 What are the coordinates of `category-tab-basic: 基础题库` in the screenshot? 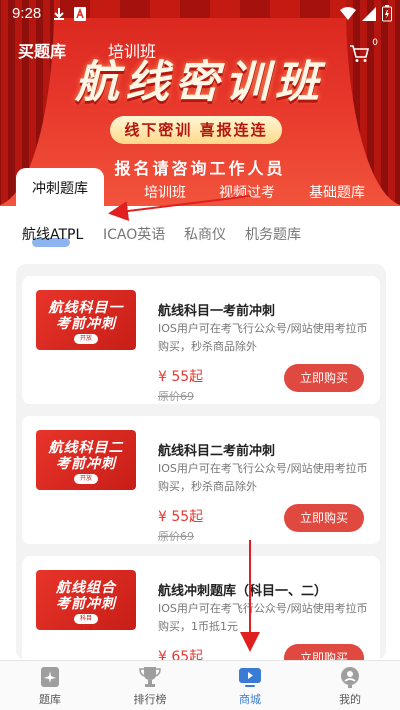 It's located at (337, 196).